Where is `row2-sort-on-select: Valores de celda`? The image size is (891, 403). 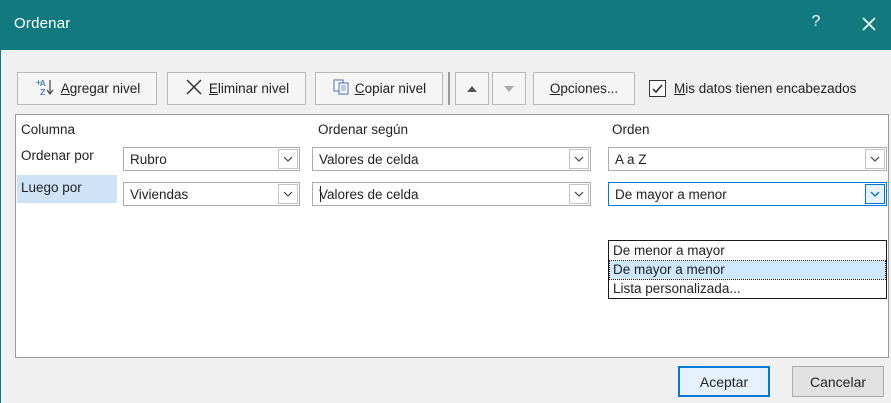 row2-sort-on-select: Valores de celda is located at coordinates (451, 194).